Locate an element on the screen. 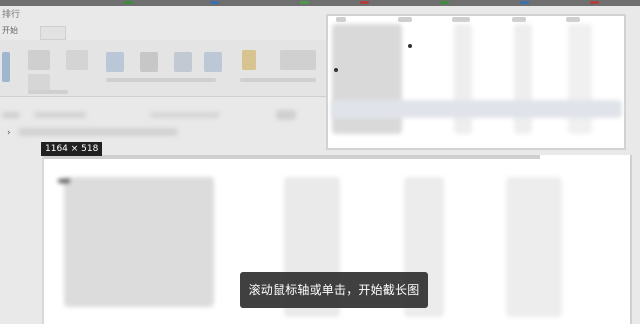 This screenshot has width=640, height=324. scroll-capture-hint: 滚动鼠标轴或单击，开始截长图 is located at coordinates (334, 290).